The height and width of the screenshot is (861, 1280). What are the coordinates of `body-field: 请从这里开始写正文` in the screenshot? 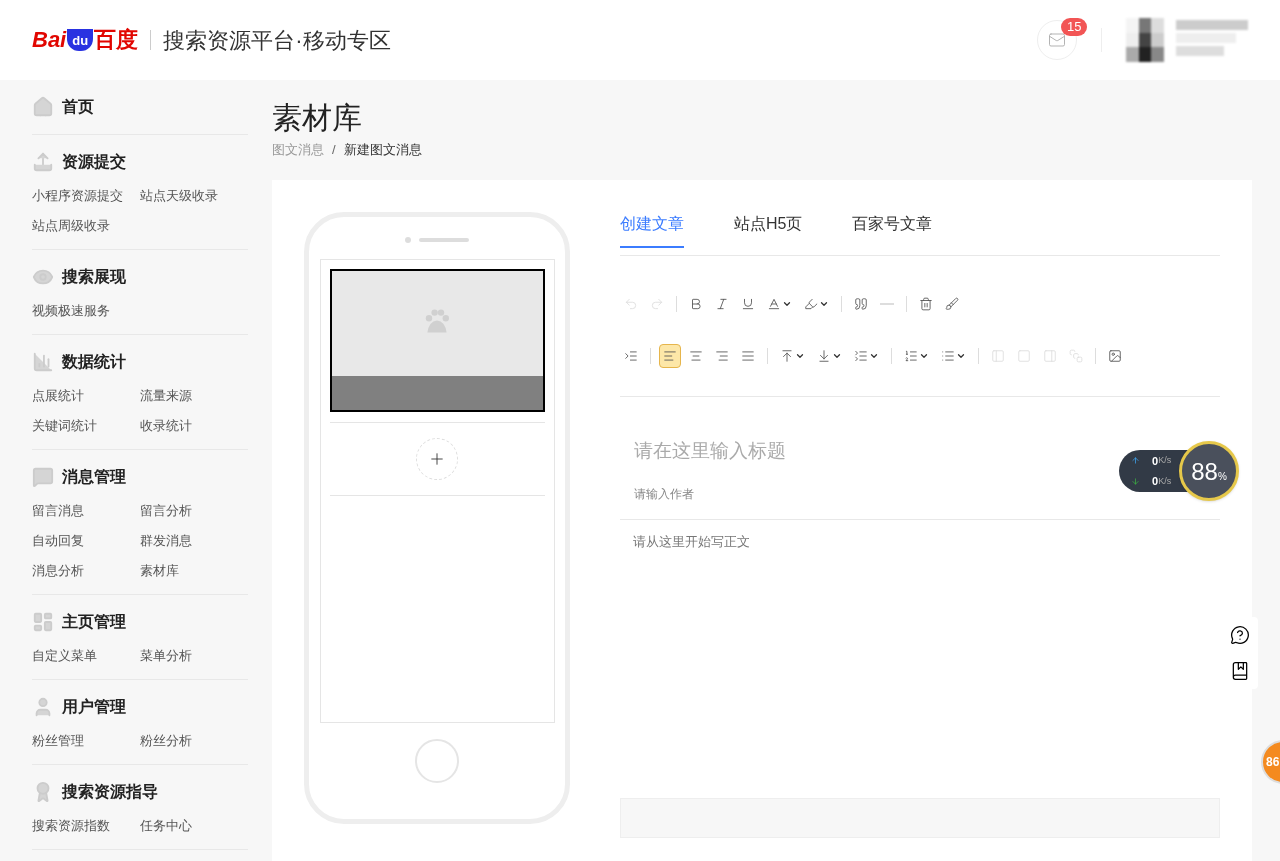 It's located at (920, 663).